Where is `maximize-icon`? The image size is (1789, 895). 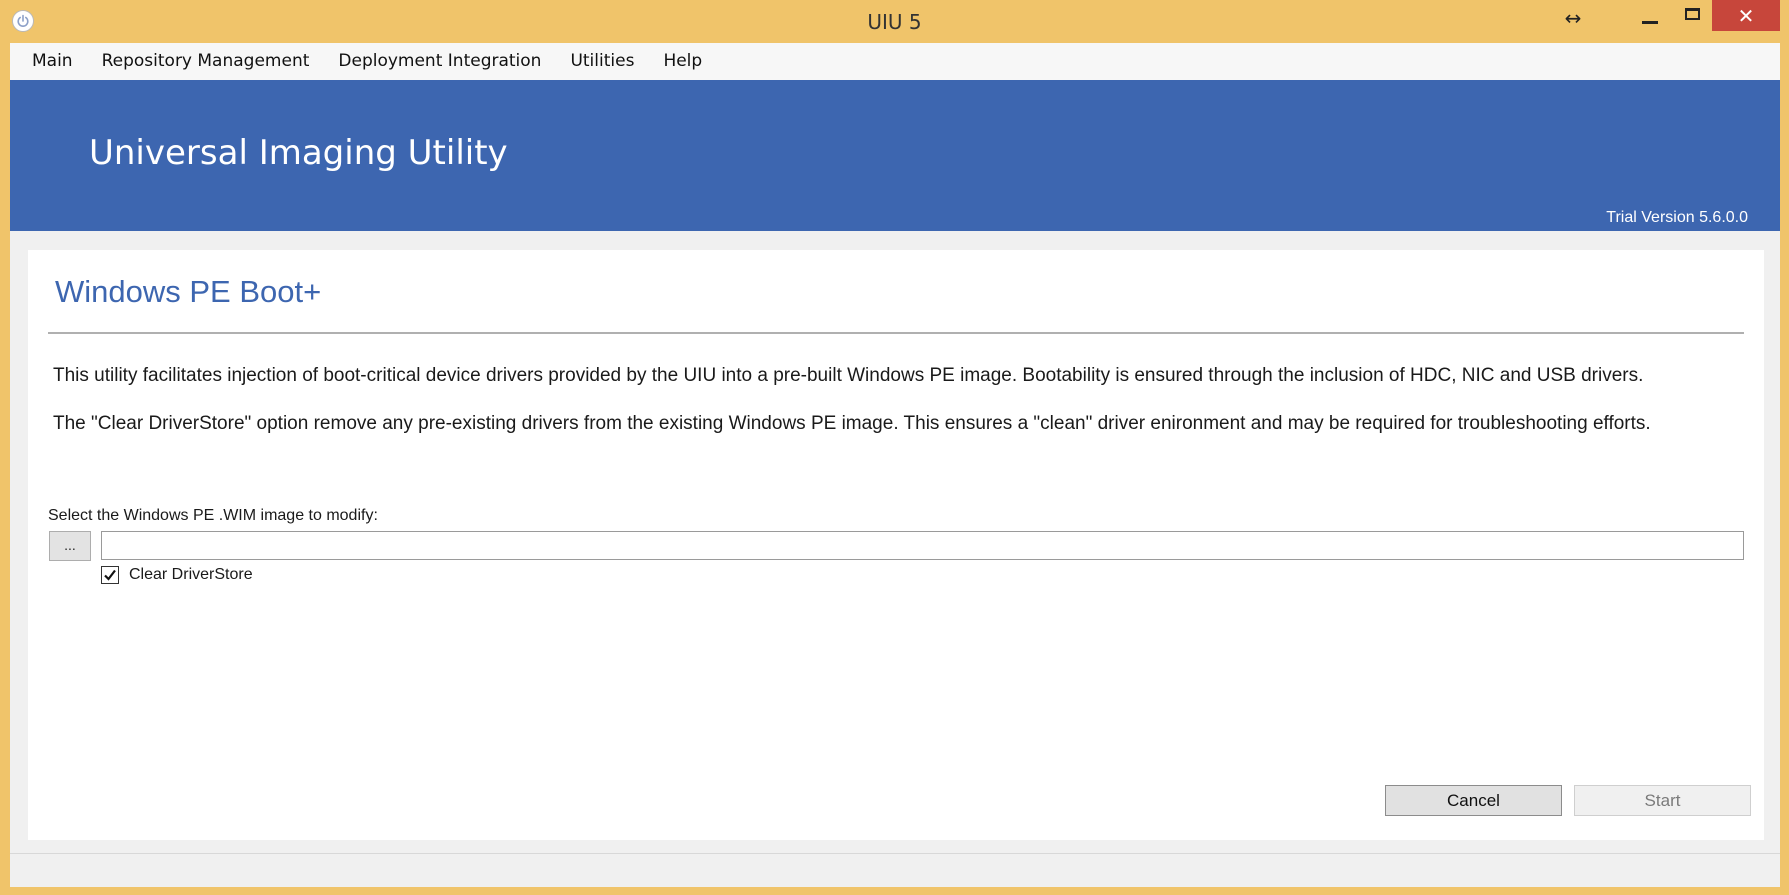
maximize-icon is located at coordinates (1692, 13).